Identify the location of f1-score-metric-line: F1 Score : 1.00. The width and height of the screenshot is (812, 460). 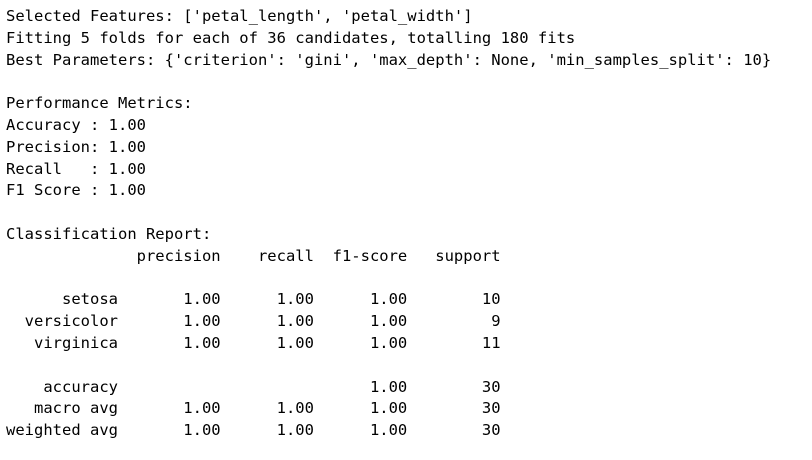
(76, 190).